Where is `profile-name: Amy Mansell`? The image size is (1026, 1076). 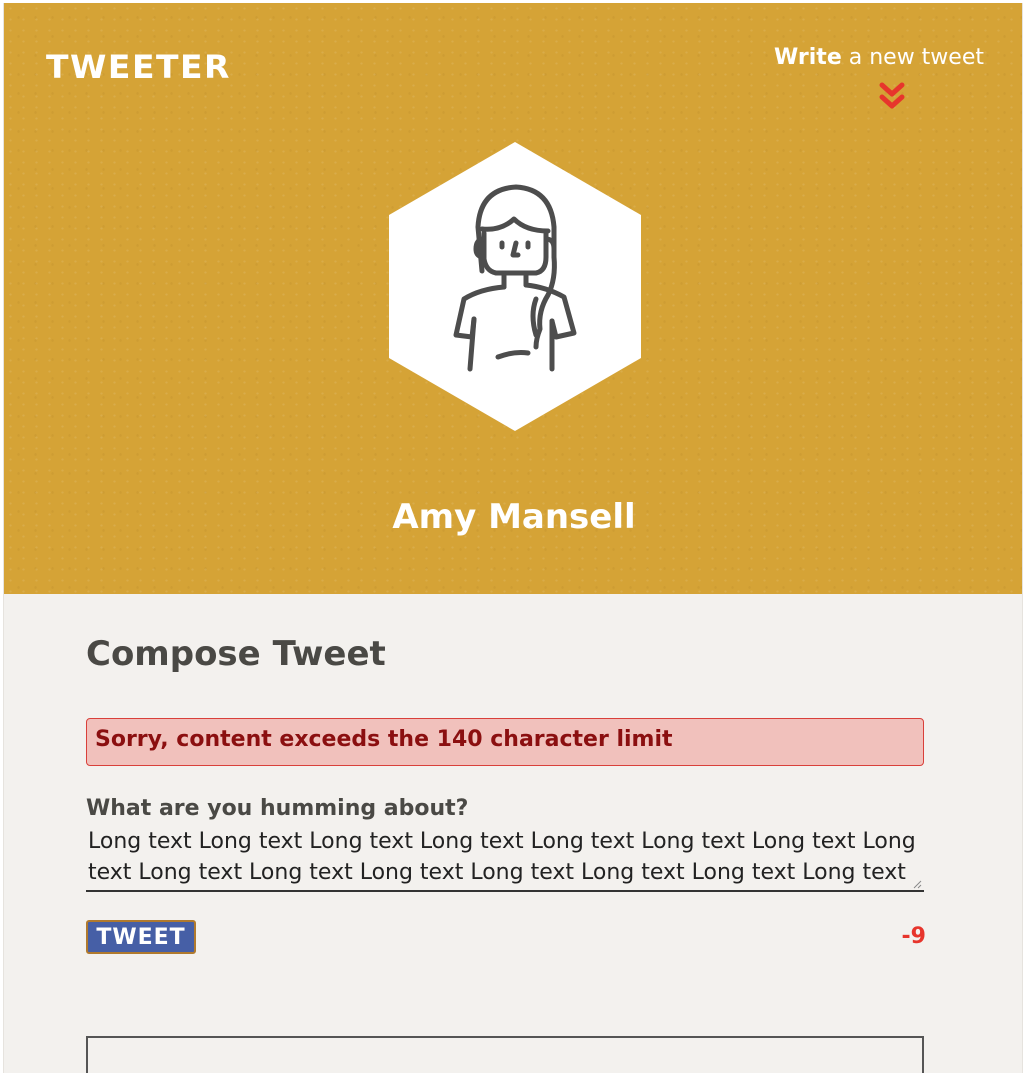
profile-name: Amy Mansell is located at coordinates (514, 517).